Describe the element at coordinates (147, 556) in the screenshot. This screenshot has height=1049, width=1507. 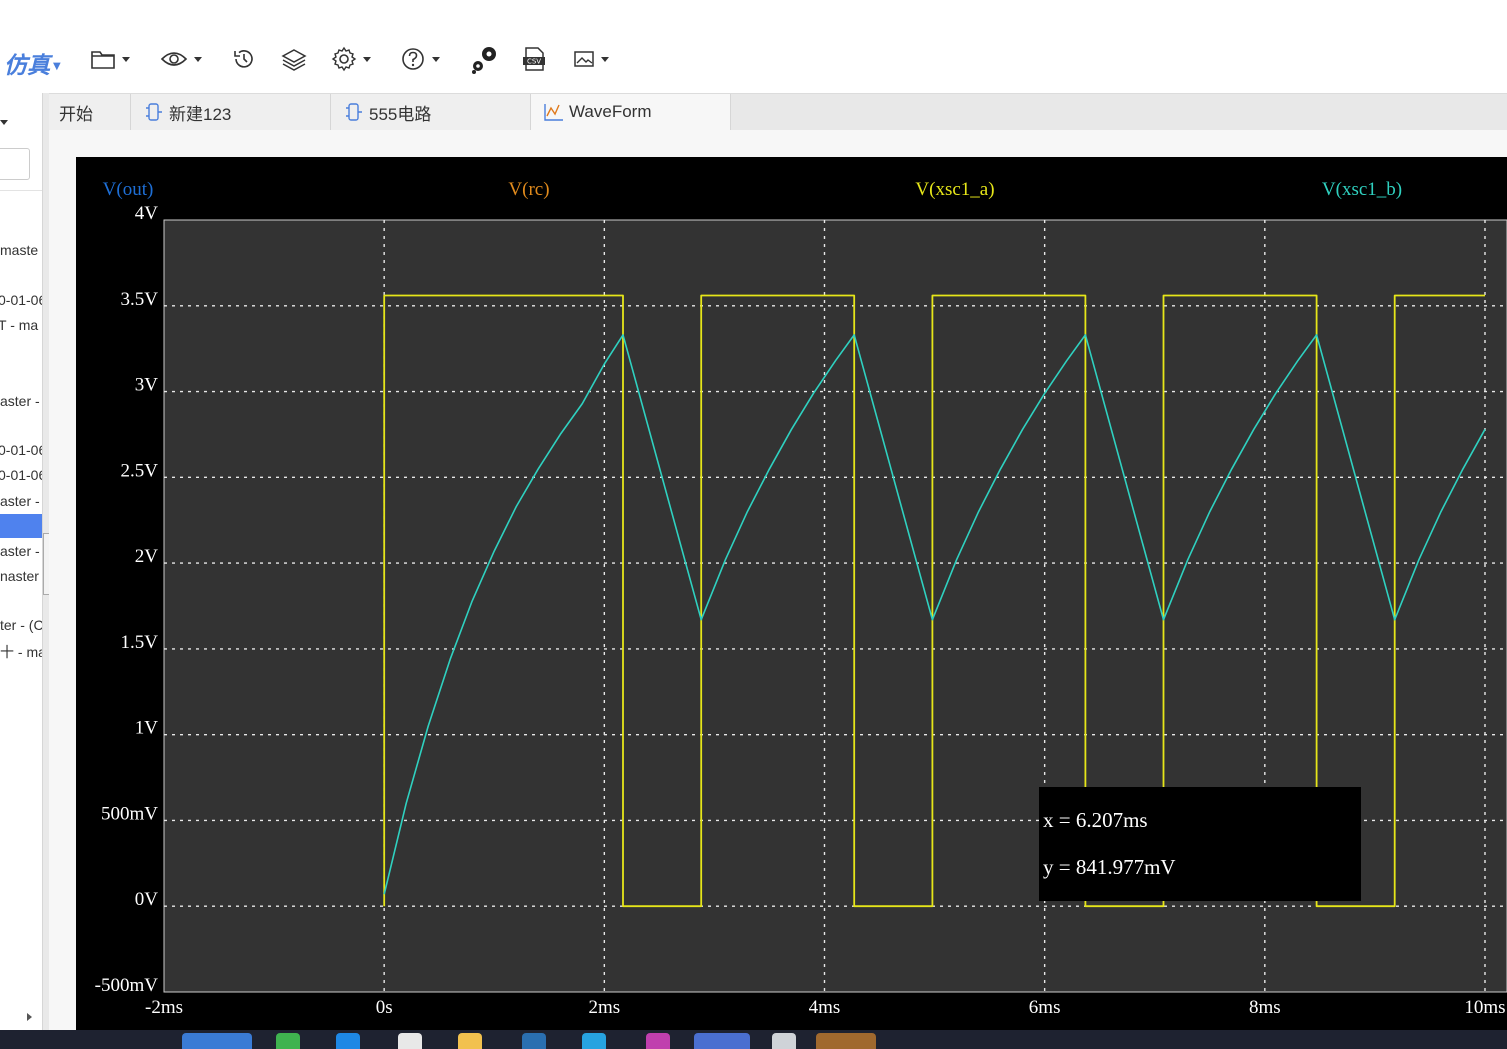
I see `y-tick-label: 2V` at that location.